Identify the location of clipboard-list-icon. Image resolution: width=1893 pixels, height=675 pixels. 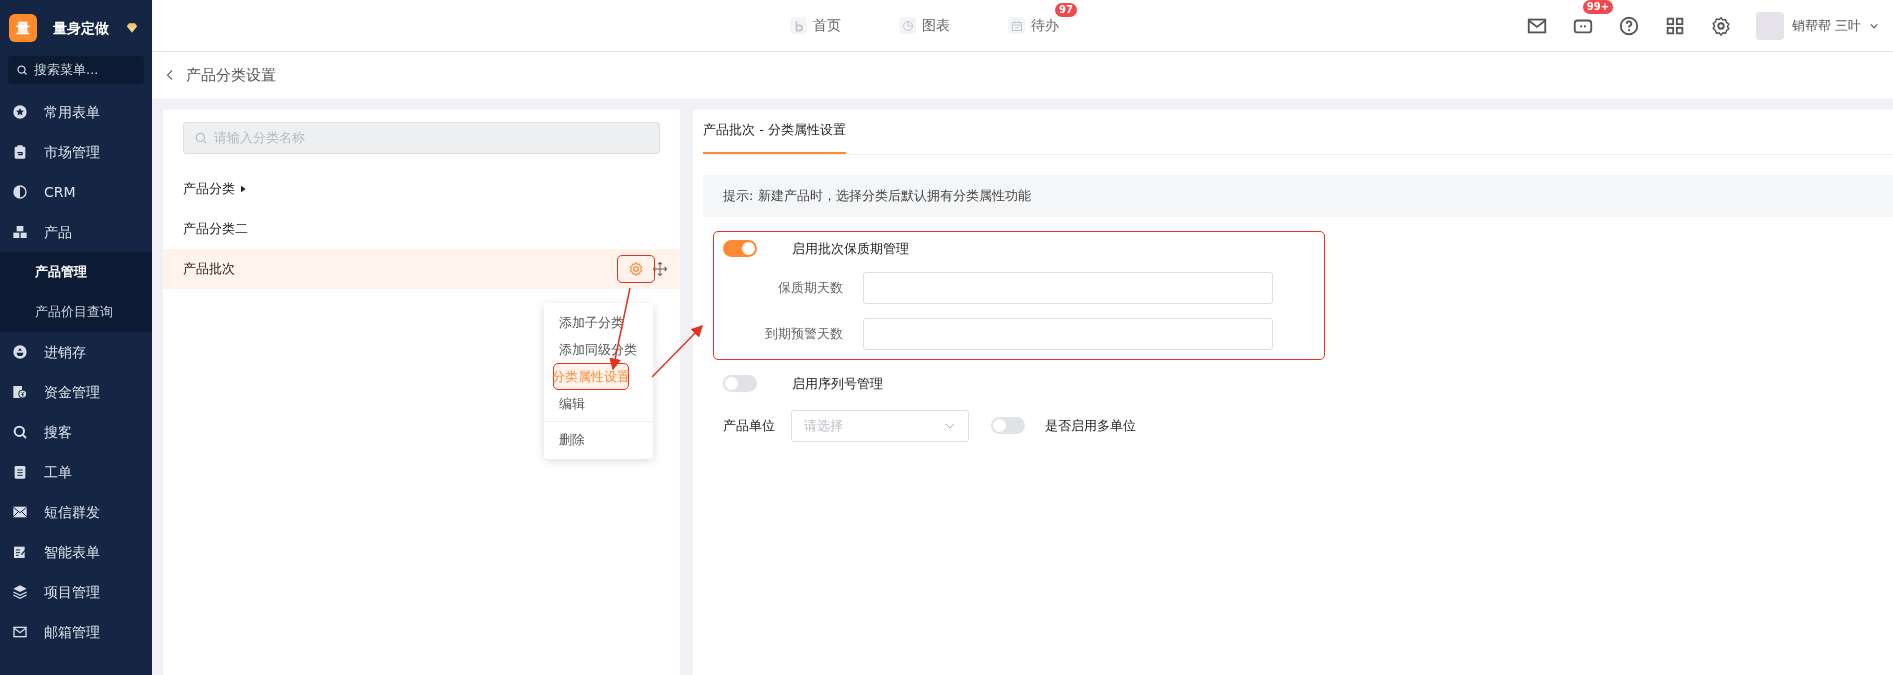
(20, 472).